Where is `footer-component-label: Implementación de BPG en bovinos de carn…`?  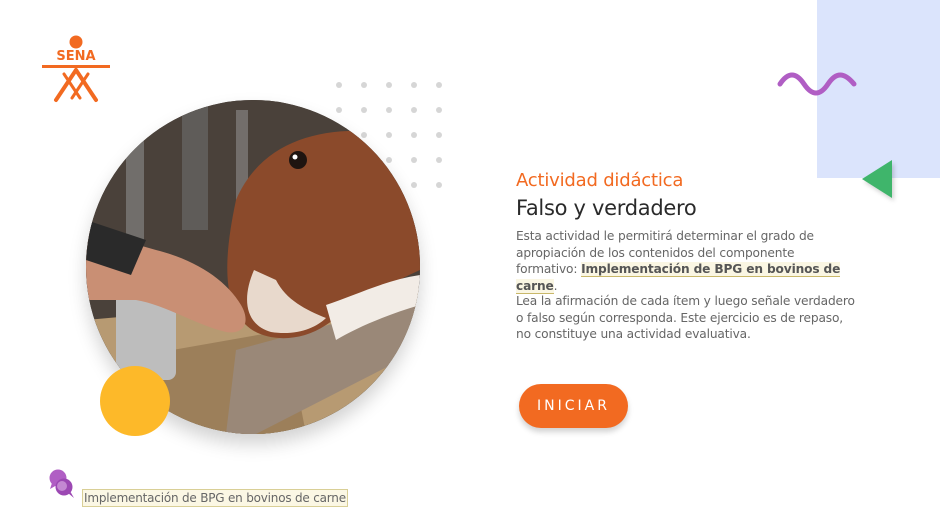
footer-component-label: Implementación de BPG en bovinos de carn… is located at coordinates (215, 498).